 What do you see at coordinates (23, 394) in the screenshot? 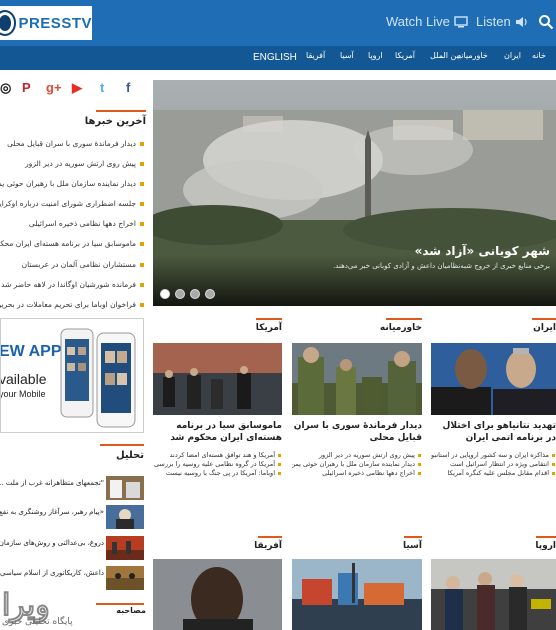
I see `app-banner-mobile: your Mobile` at bounding box center [23, 394].